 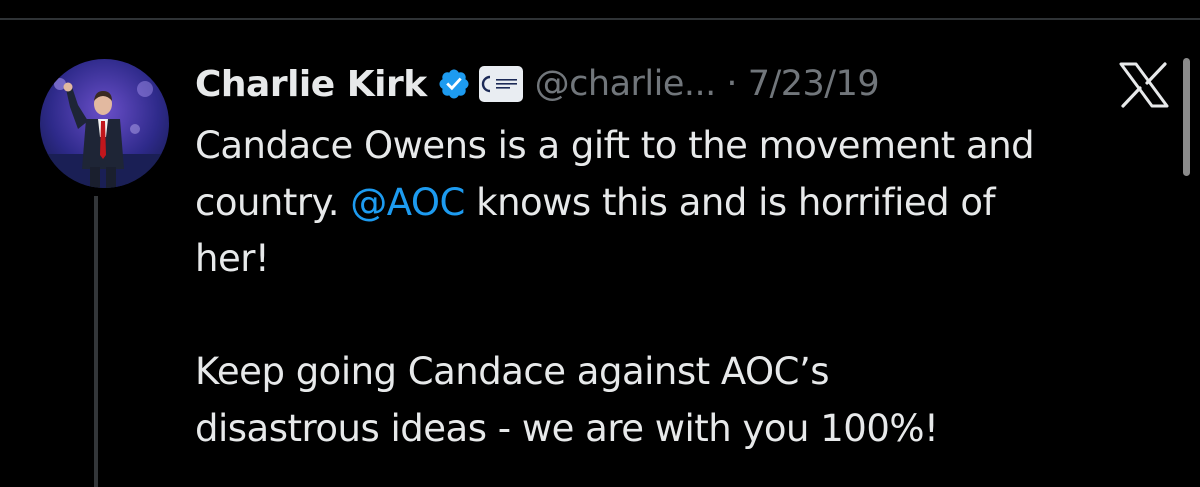 I want to click on author-handle: @charlie... · 7/23/19, so click(x=707, y=84).